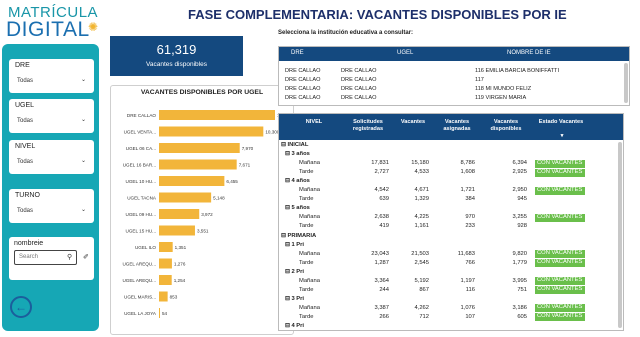 The image size is (640, 337). I want to click on subgroup-row: ⊟ 3 Pri, so click(451, 299).